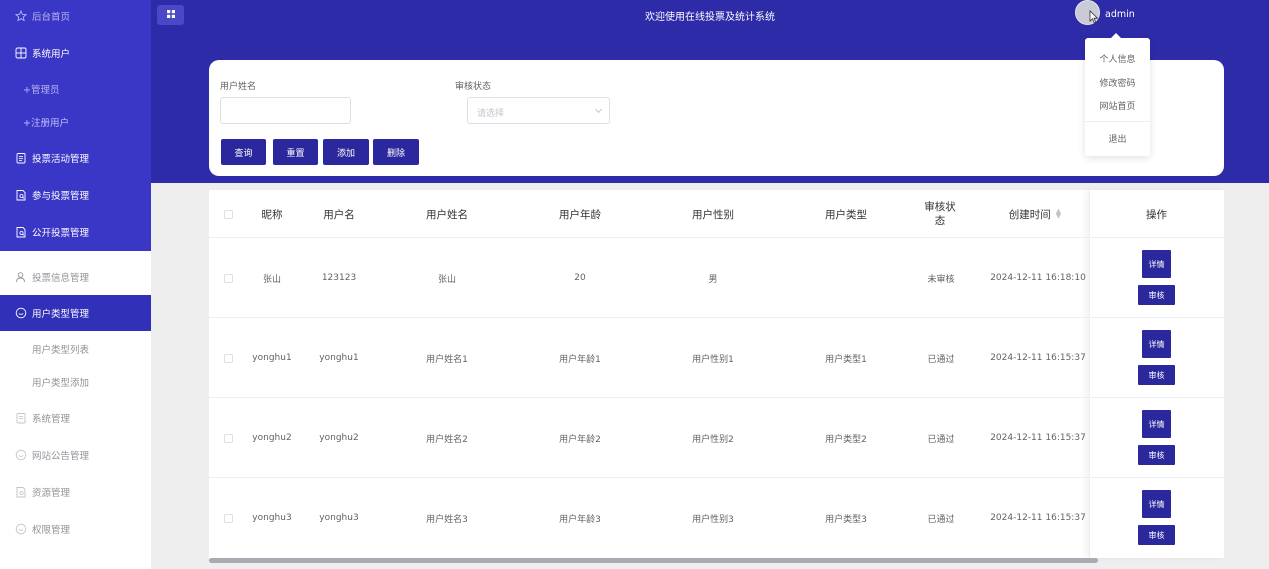  What do you see at coordinates (61, 278) in the screenshot?
I see `sidebar-item-label: 投票信息管理` at bounding box center [61, 278].